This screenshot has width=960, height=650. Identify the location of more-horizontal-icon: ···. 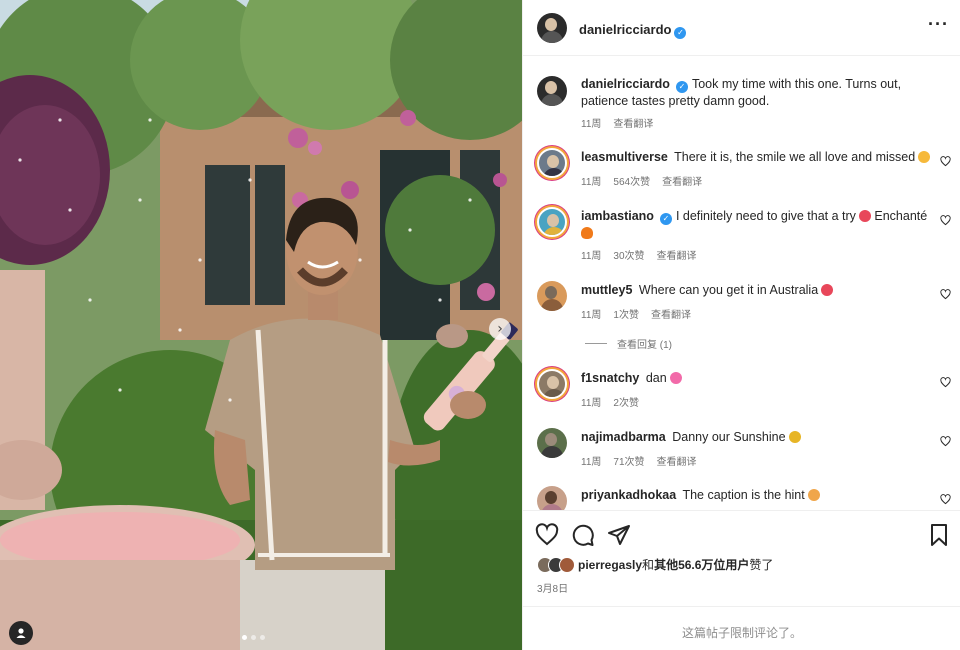
(938, 24).